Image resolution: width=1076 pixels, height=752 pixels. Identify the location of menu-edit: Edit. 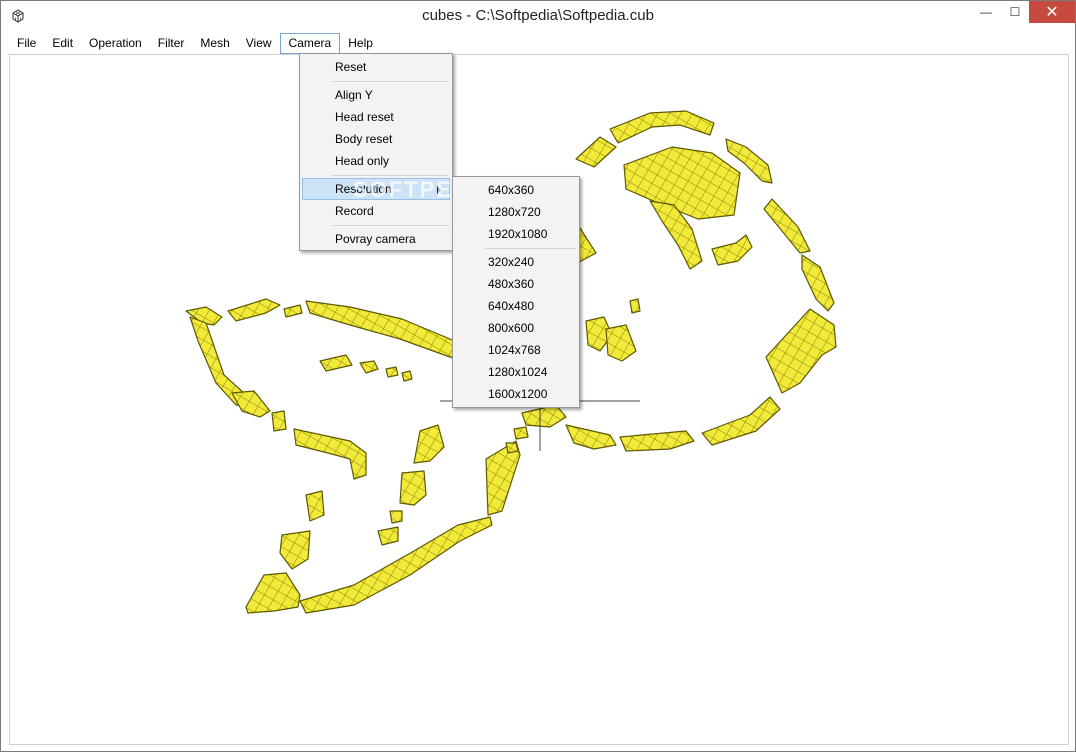
(62, 43).